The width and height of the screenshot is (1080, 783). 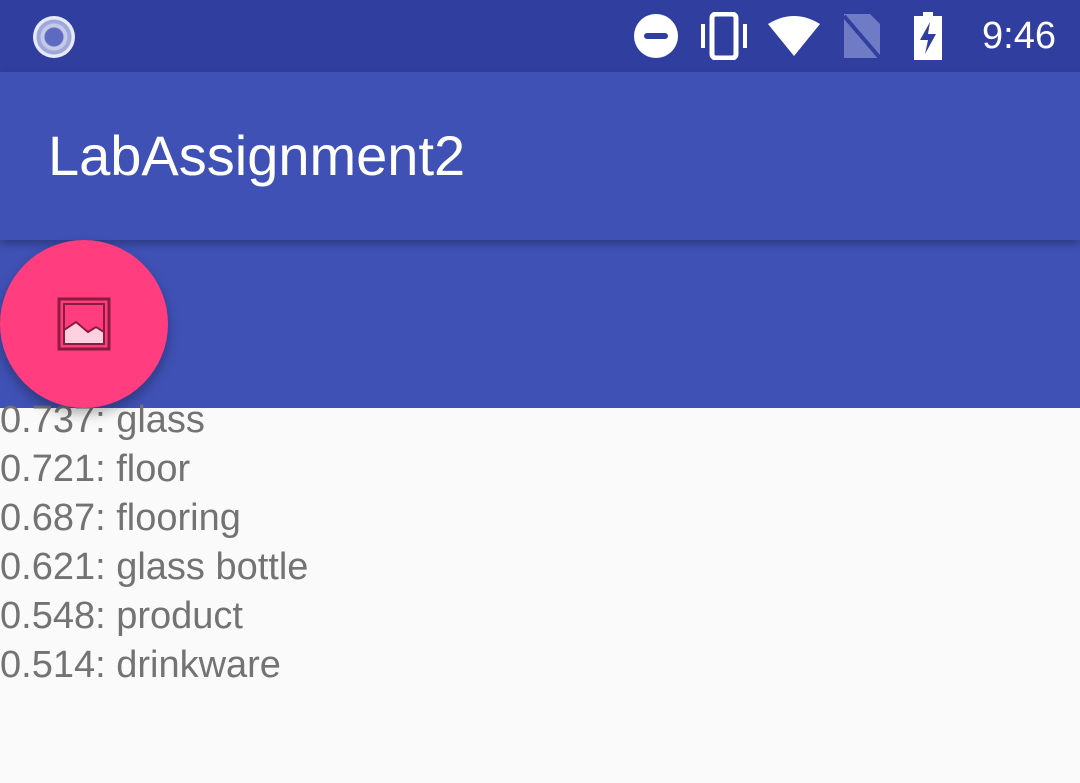 I want to click on sync-icon, so click(x=54, y=37).